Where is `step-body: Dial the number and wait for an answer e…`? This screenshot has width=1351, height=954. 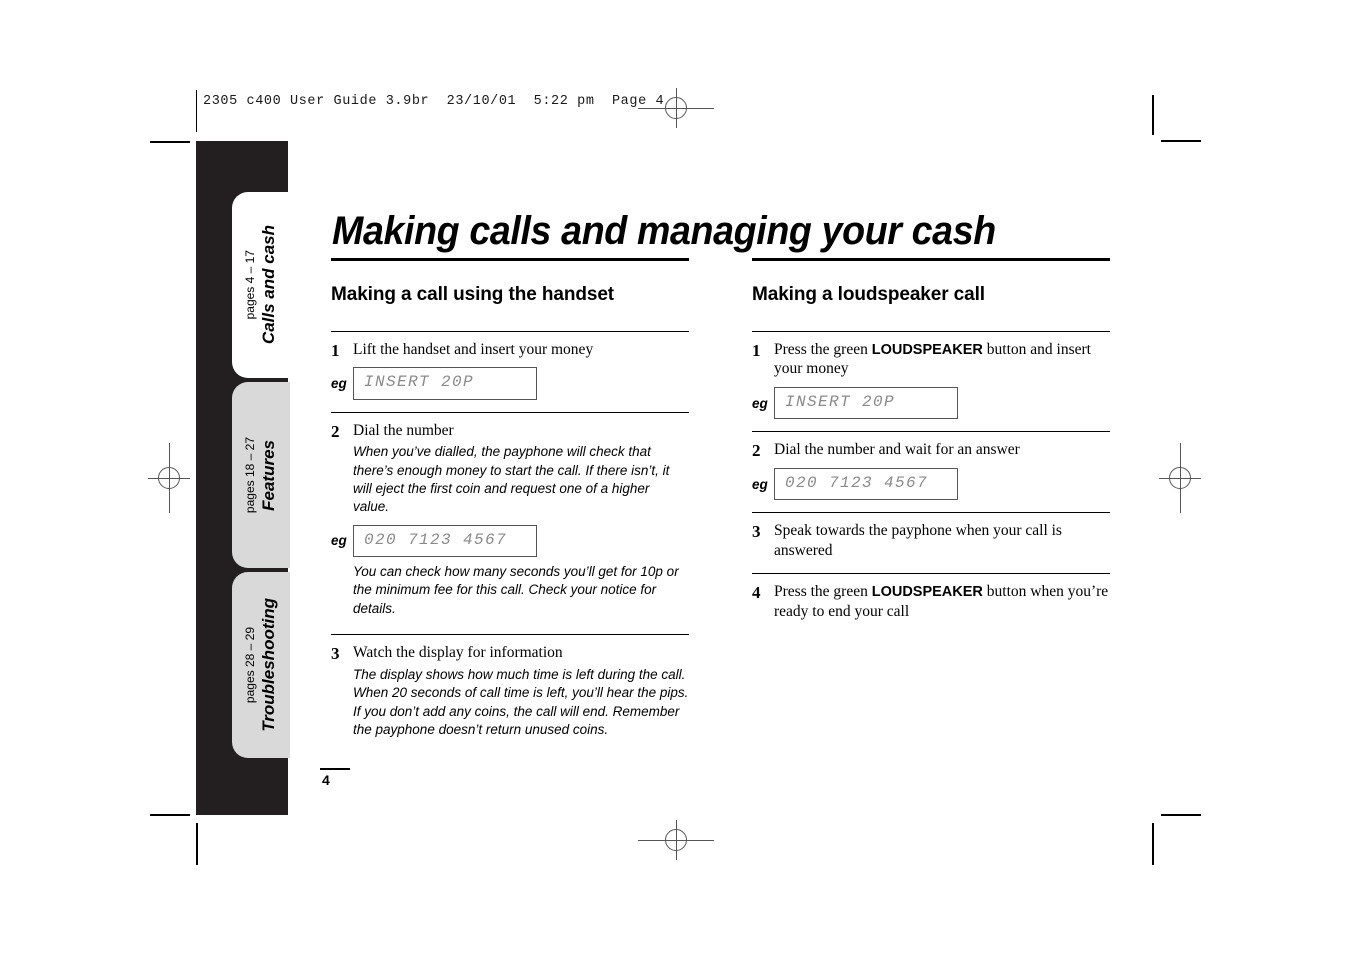
step-body: Dial the number and wait for an answer e… is located at coordinates (931, 473).